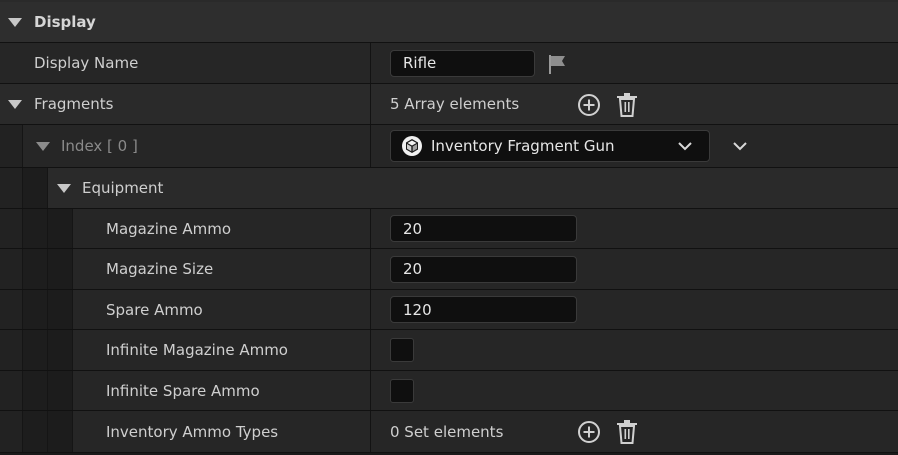 This screenshot has width=898, height=455. I want to click on property-label-index-0: Index [ 0 ], so click(99, 146).